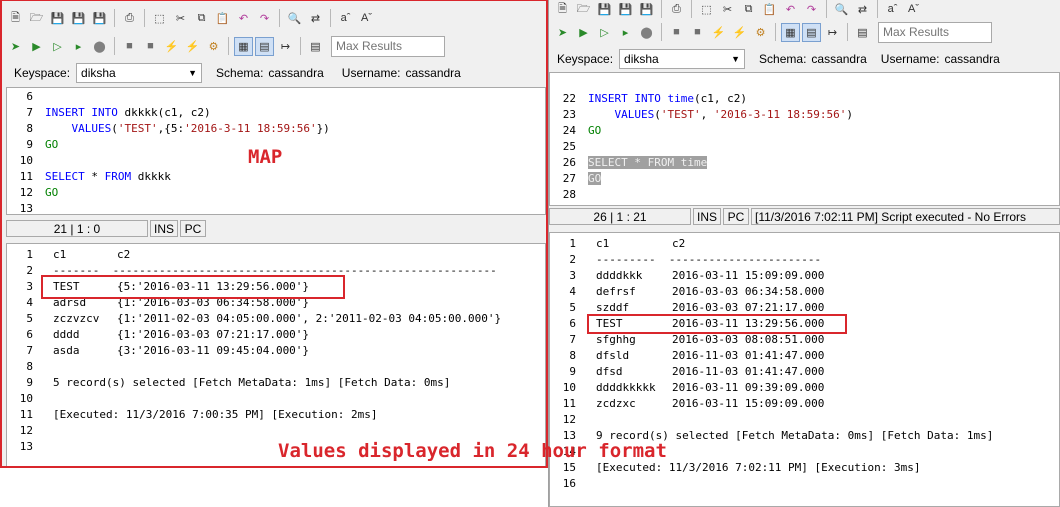  What do you see at coordinates (804, 179) in the screenshot?
I see `editor-line: 27 GO` at bounding box center [804, 179].